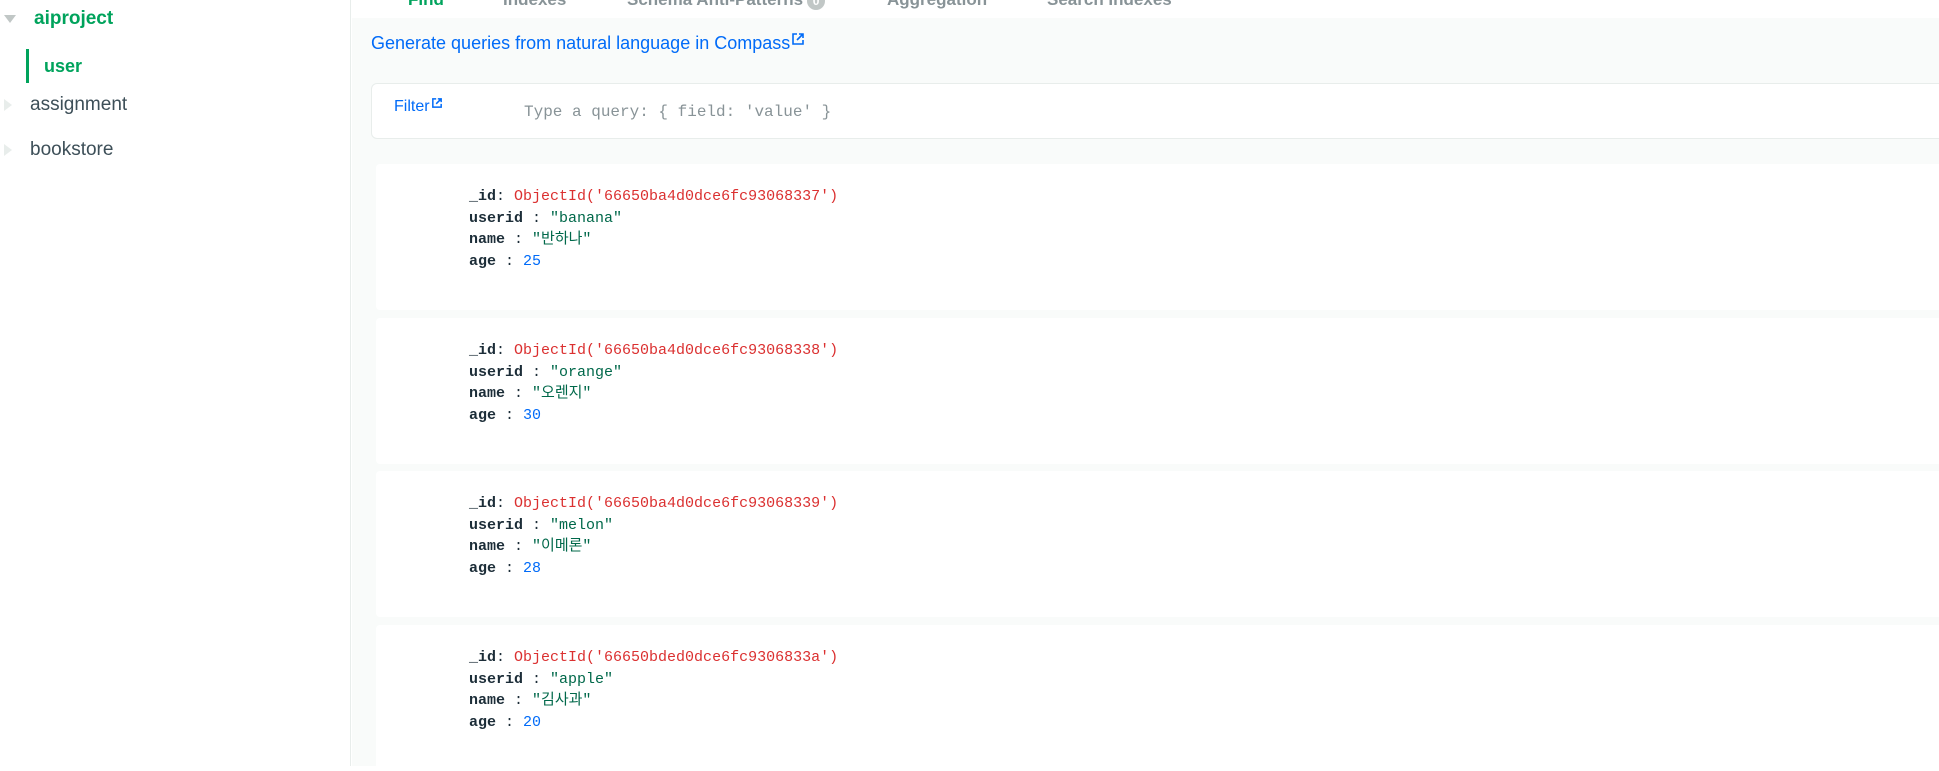  I want to click on filter-label: Filter, so click(412, 106).